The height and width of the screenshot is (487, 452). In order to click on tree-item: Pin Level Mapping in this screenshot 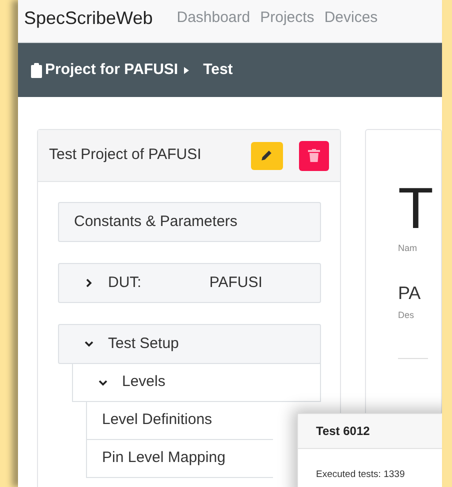, I will do `click(179, 458)`.